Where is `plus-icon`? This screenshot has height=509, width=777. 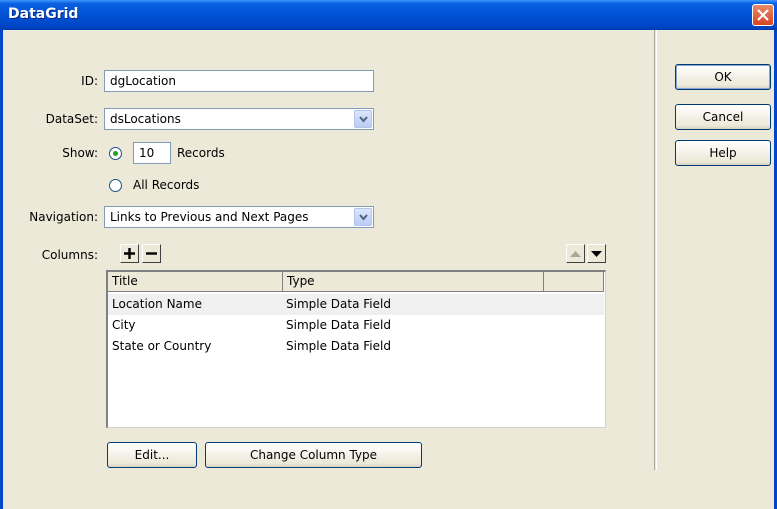
plus-icon is located at coordinates (129, 253).